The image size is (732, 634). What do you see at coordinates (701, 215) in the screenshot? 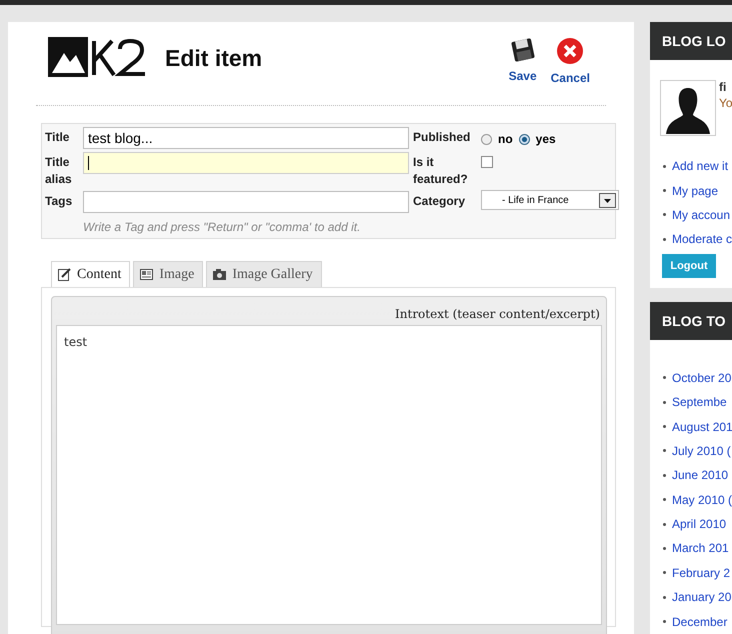
I see `sidebar-link: My accoun` at bounding box center [701, 215].